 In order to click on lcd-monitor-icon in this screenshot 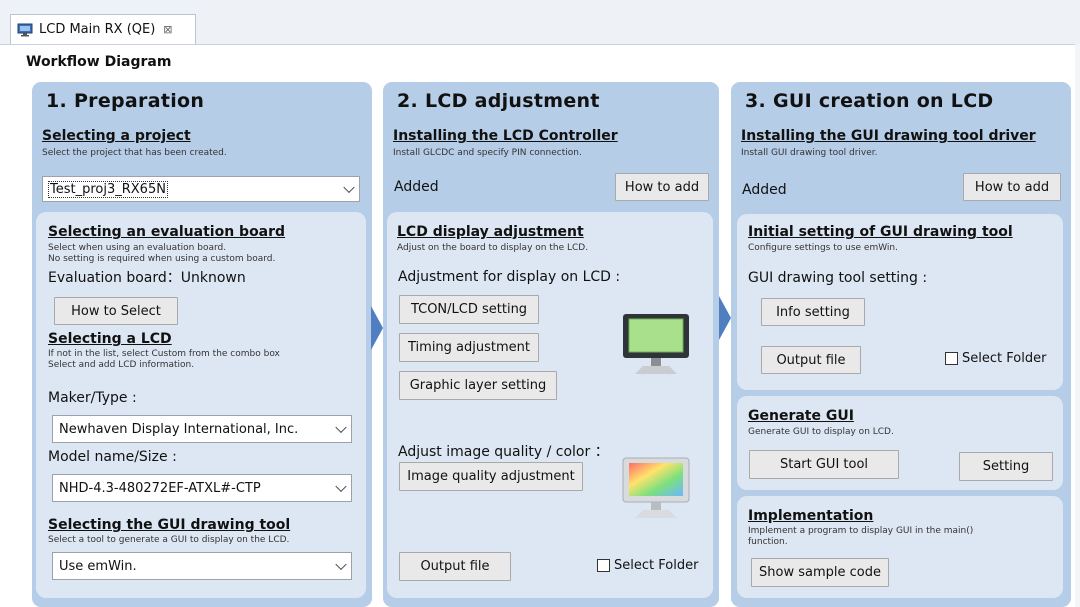, I will do `click(656, 344)`.